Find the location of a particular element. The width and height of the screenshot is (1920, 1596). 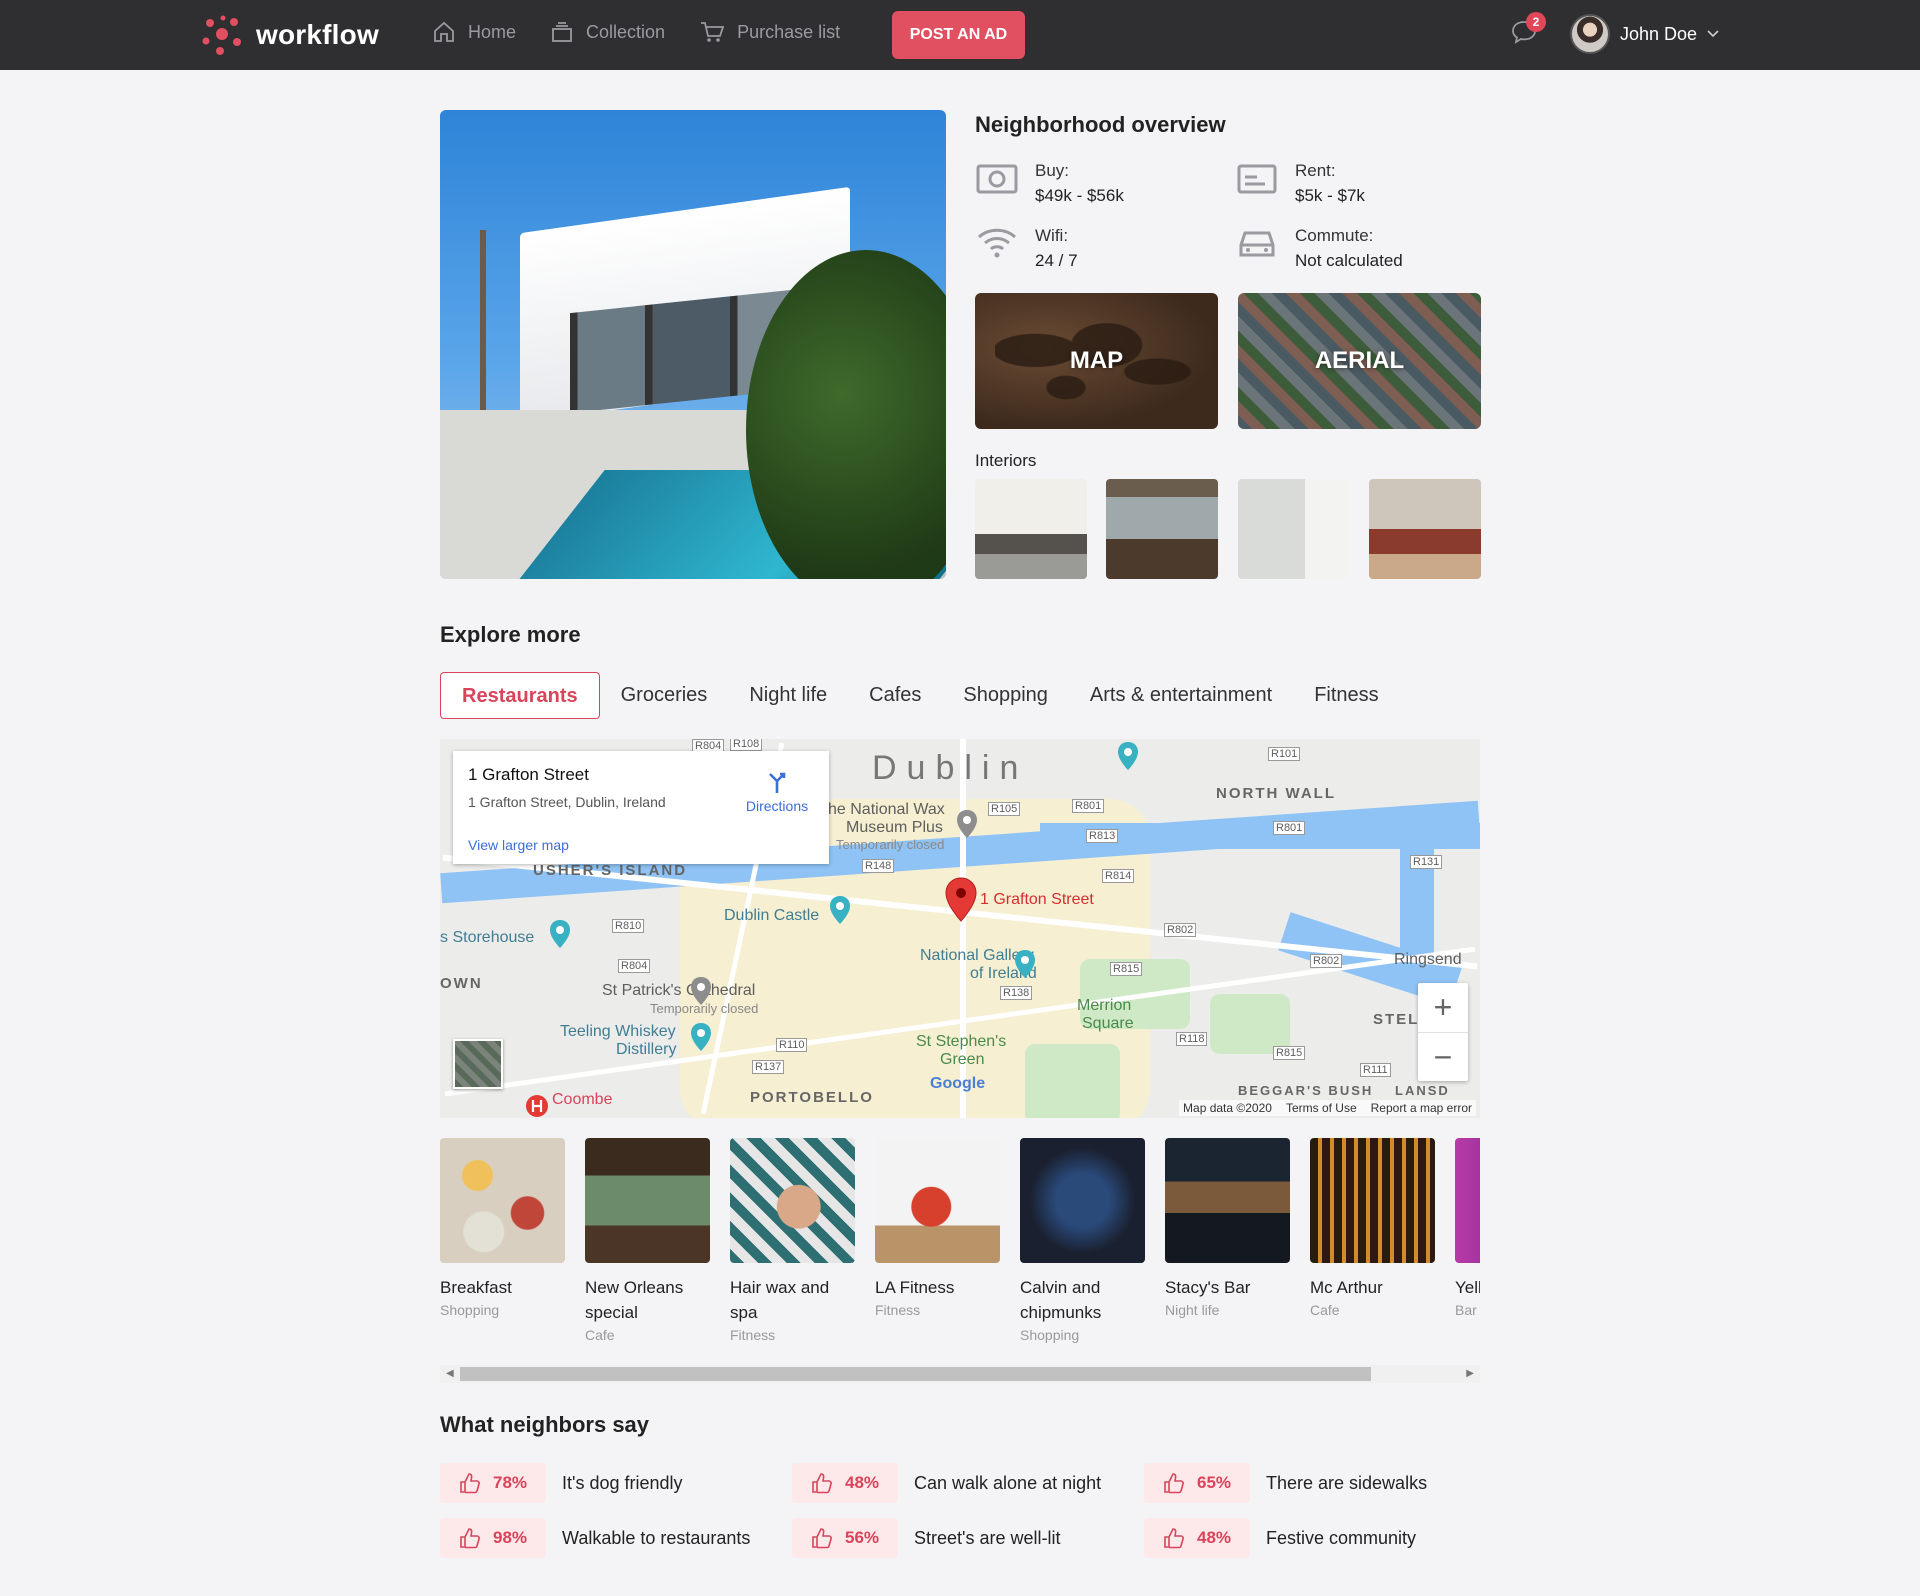

place-card: Yell Bar is located at coordinates (1467, 1228).